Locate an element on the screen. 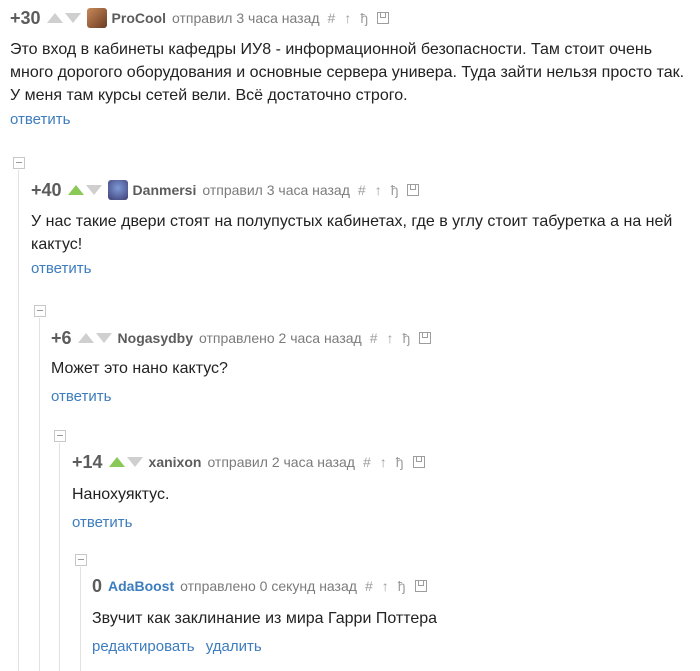 The image size is (700, 671). comment-rating: +40 is located at coordinates (46, 189).